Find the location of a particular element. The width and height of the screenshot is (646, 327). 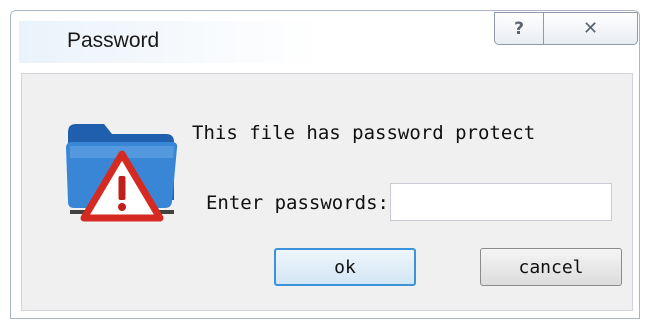

title-highlight is located at coordinates (169, 42).